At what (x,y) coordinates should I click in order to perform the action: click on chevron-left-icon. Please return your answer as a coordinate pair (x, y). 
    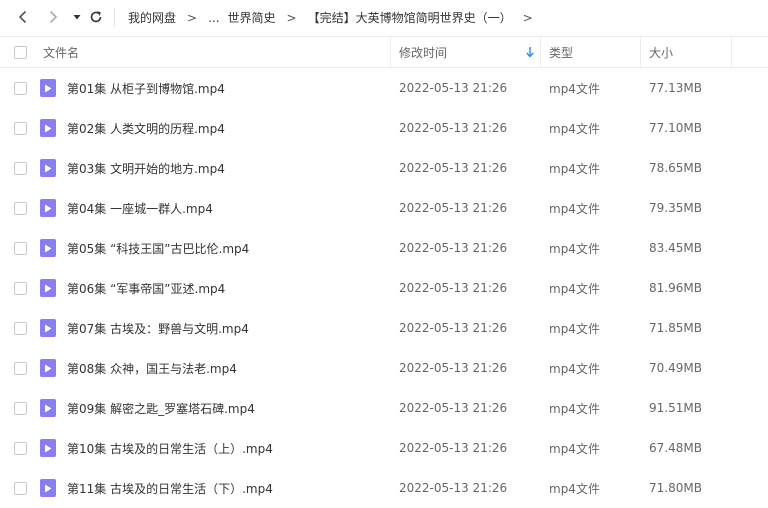
    Looking at the image, I should click on (22, 17).